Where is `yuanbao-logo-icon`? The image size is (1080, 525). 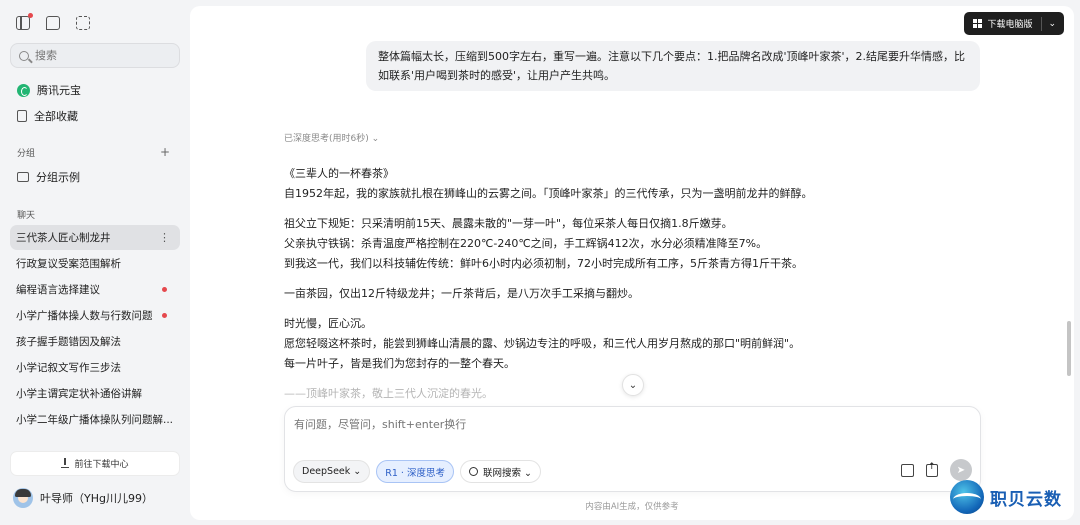
yuanbao-logo-icon is located at coordinates (23, 90).